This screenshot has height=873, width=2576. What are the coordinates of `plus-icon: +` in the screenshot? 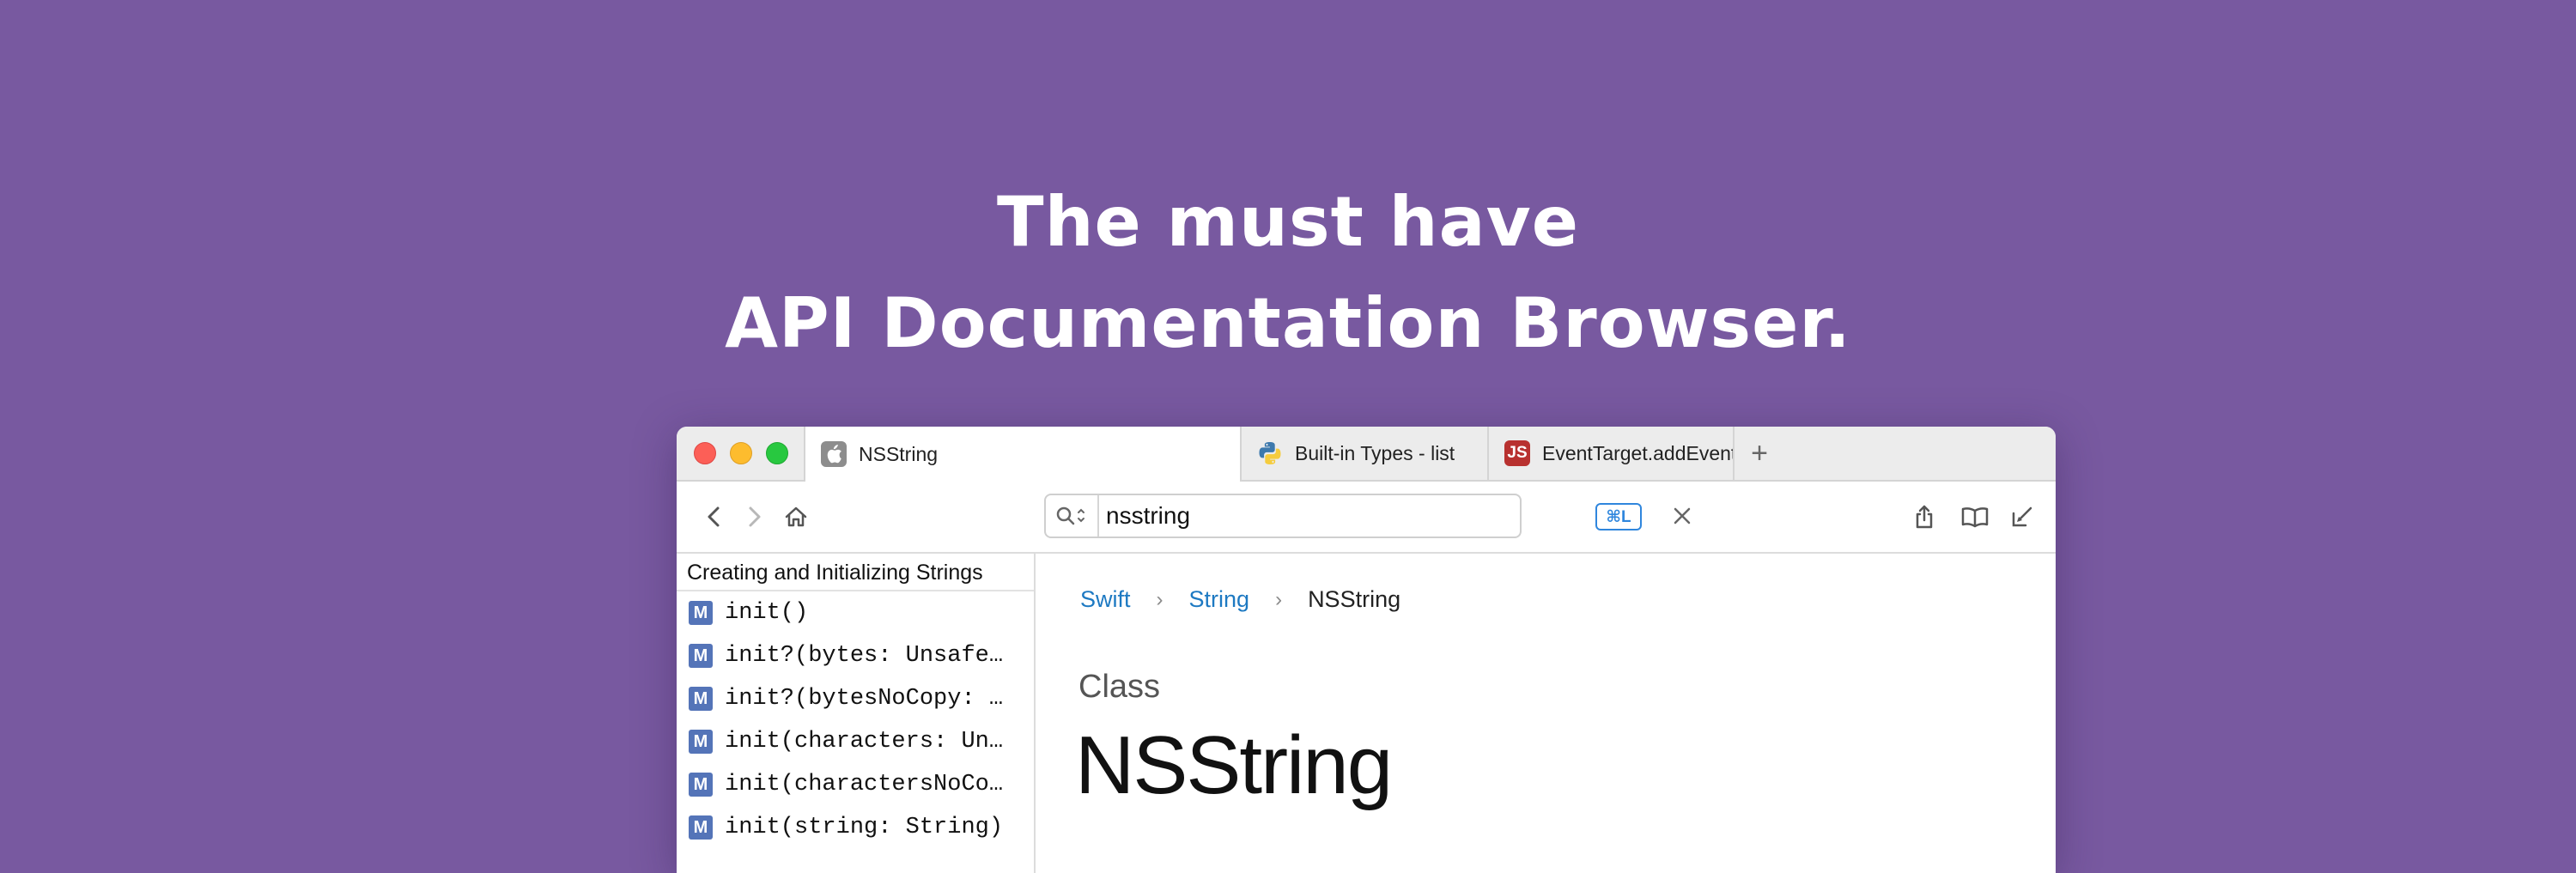 It's located at (1760, 453).